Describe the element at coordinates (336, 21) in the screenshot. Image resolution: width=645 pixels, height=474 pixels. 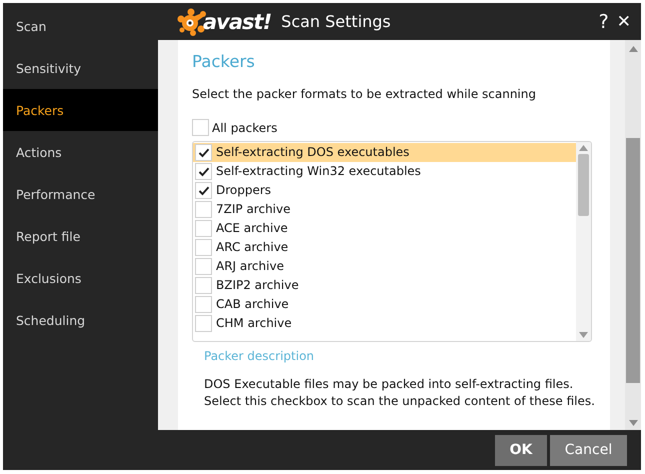
I see `window-title: Scan Settings` at that location.